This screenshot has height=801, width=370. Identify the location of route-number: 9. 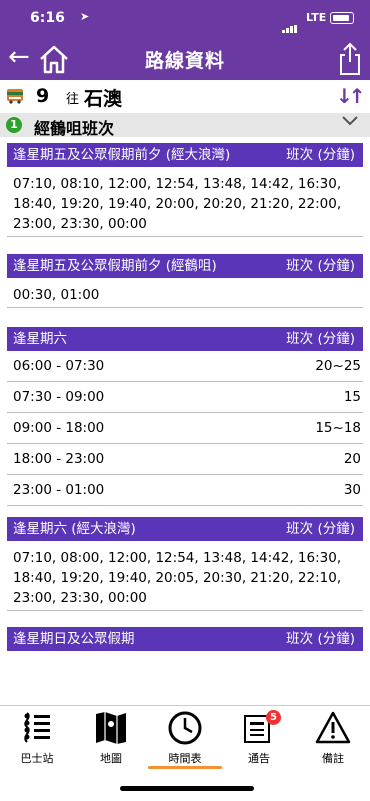
(43, 96).